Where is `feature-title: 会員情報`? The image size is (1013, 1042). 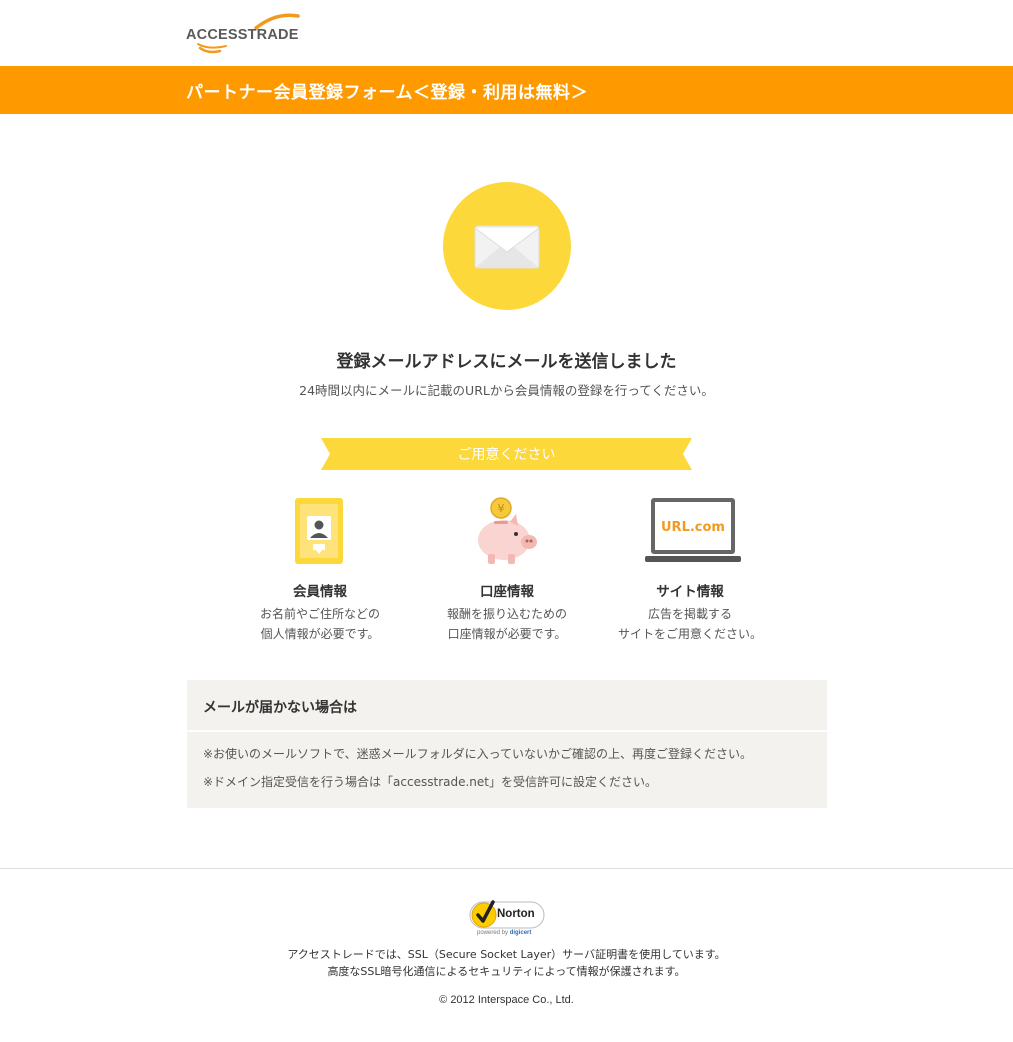
feature-title: 会員情報 is located at coordinates (320, 592).